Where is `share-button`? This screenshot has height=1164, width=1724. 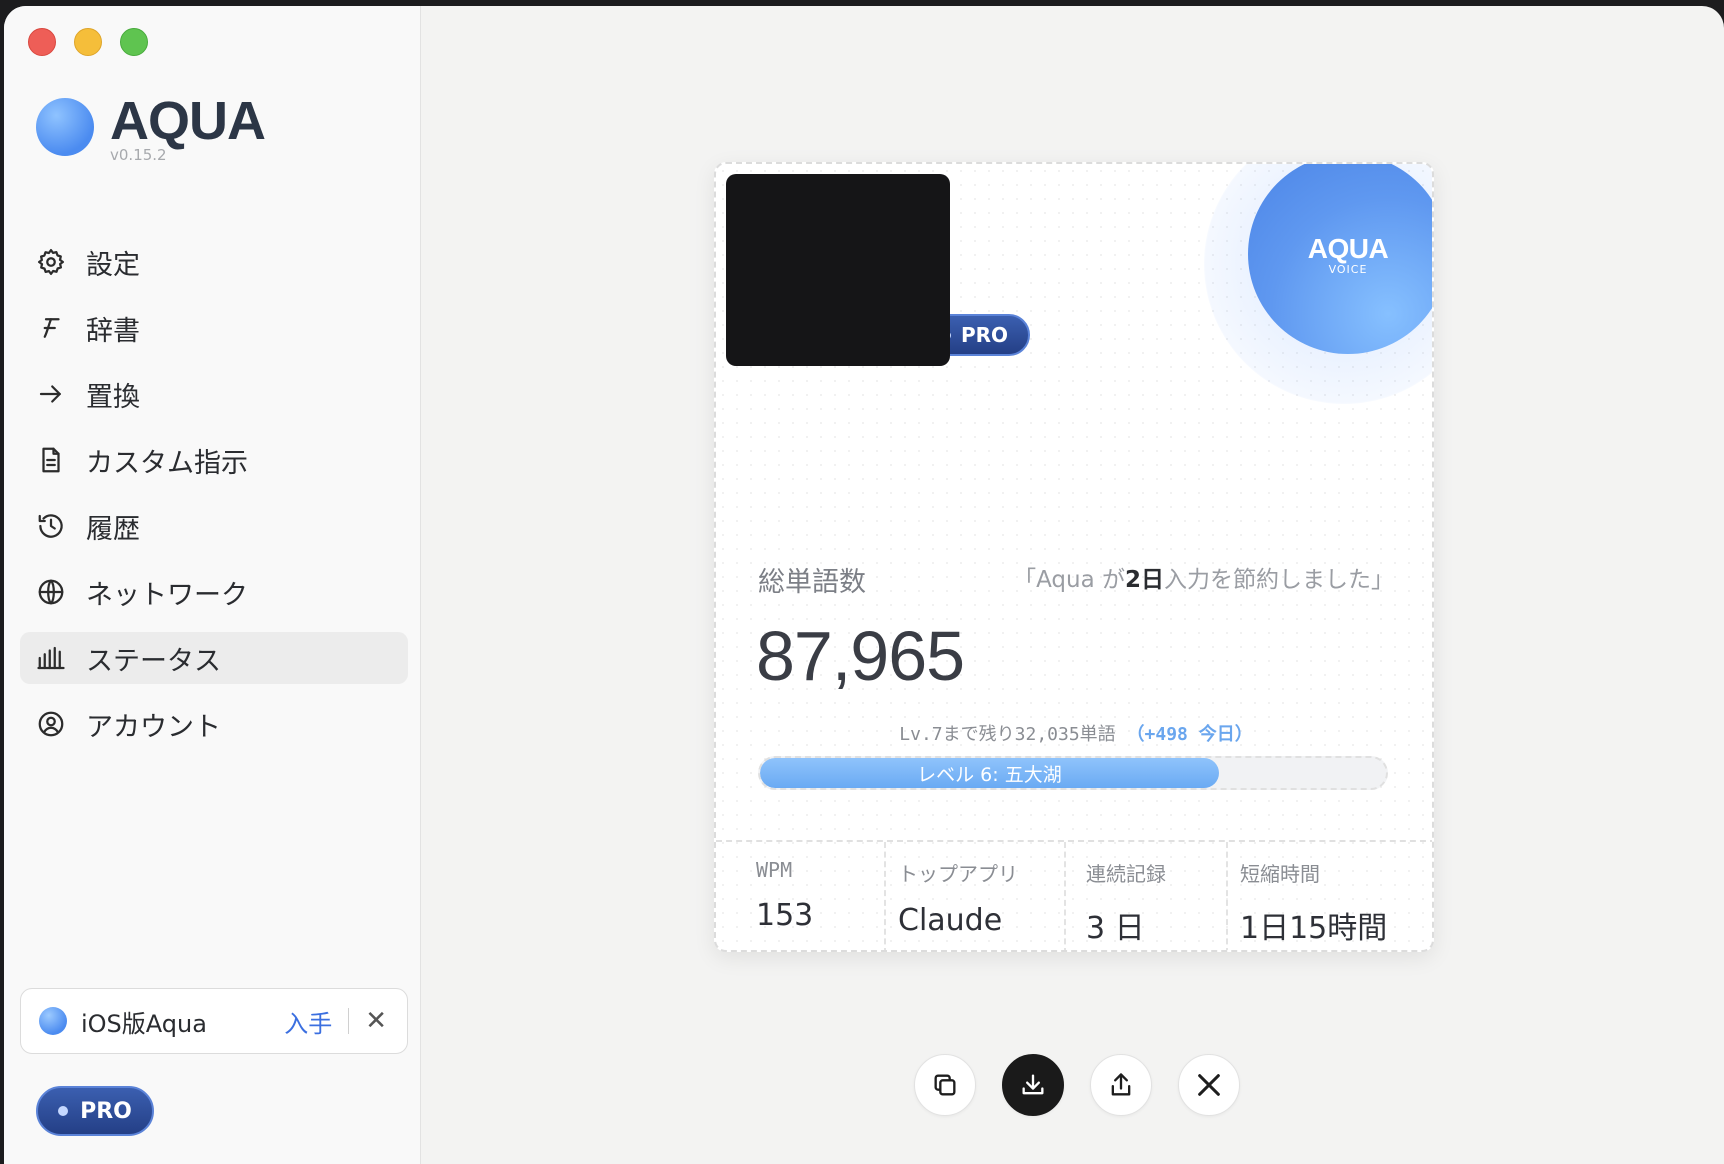
share-button is located at coordinates (1121, 1085).